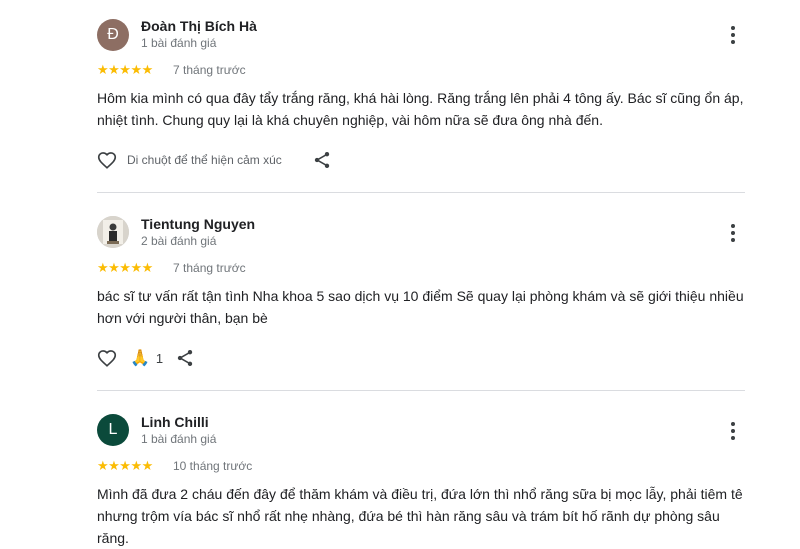  What do you see at coordinates (125, 465) in the screenshot?
I see `star-rating: ★★★★★` at bounding box center [125, 465].